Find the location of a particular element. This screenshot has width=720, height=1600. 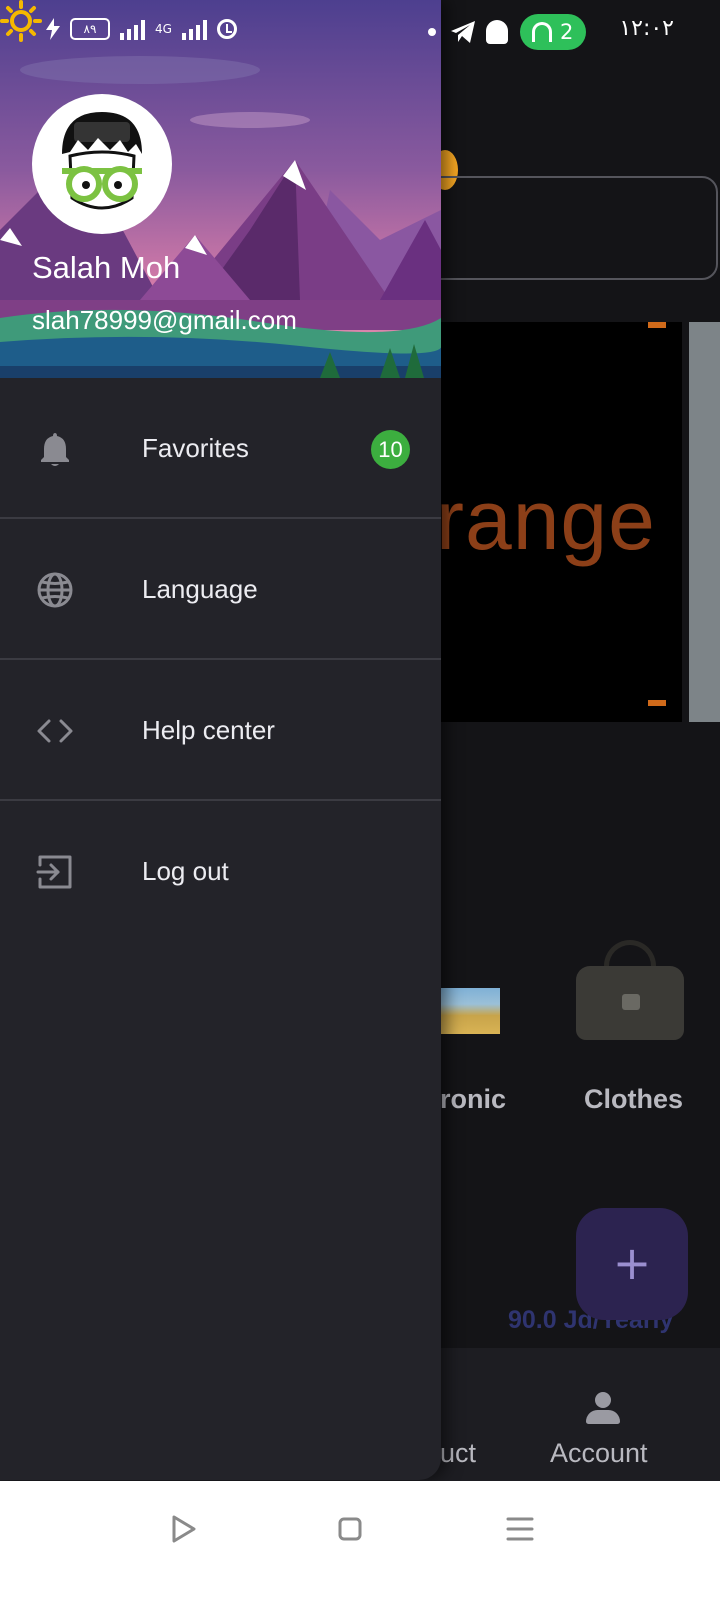

bag-clasp is located at coordinates (631, 1002).